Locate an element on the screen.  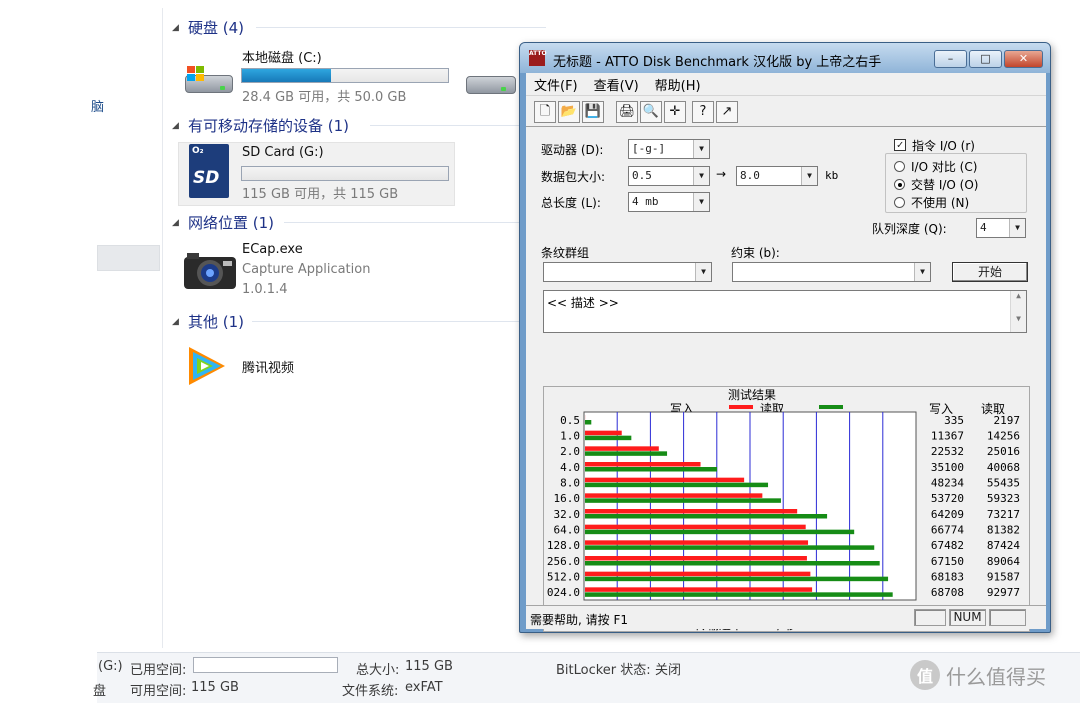
new-icon: 🗋 is located at coordinates (545, 112).